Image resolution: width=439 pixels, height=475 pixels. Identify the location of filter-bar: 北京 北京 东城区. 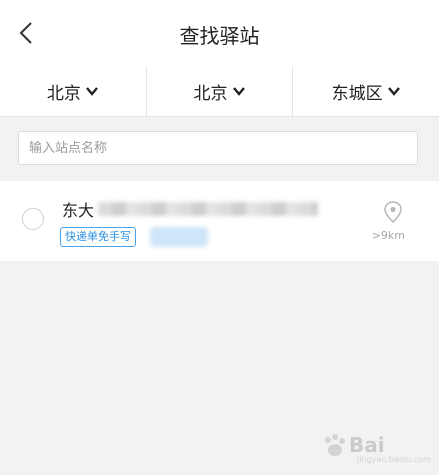
(219, 91).